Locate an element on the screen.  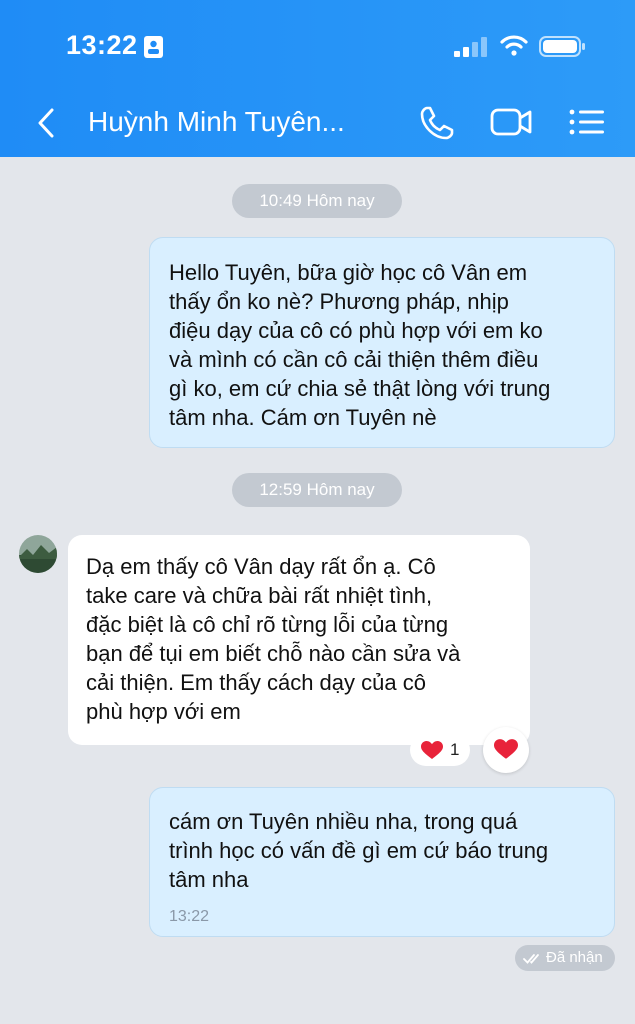
phone-call-icon is located at coordinates (437, 123).